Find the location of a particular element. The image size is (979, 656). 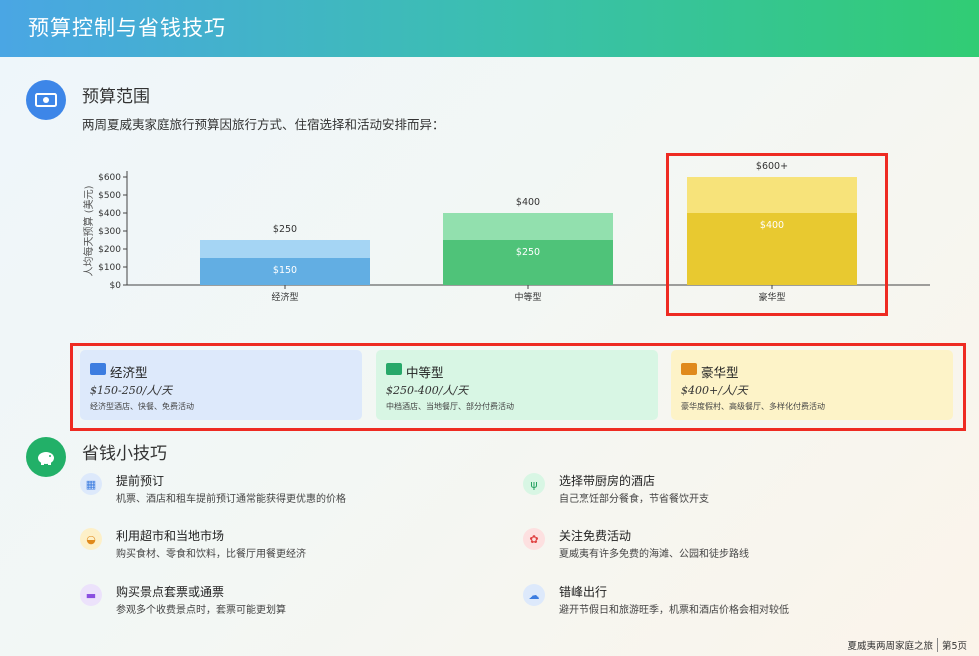

tip-item: ☁ 错峰出行 避开节假日和旅游旺季，机票和酒店价格会相对较低 is located at coordinates (713, 601).